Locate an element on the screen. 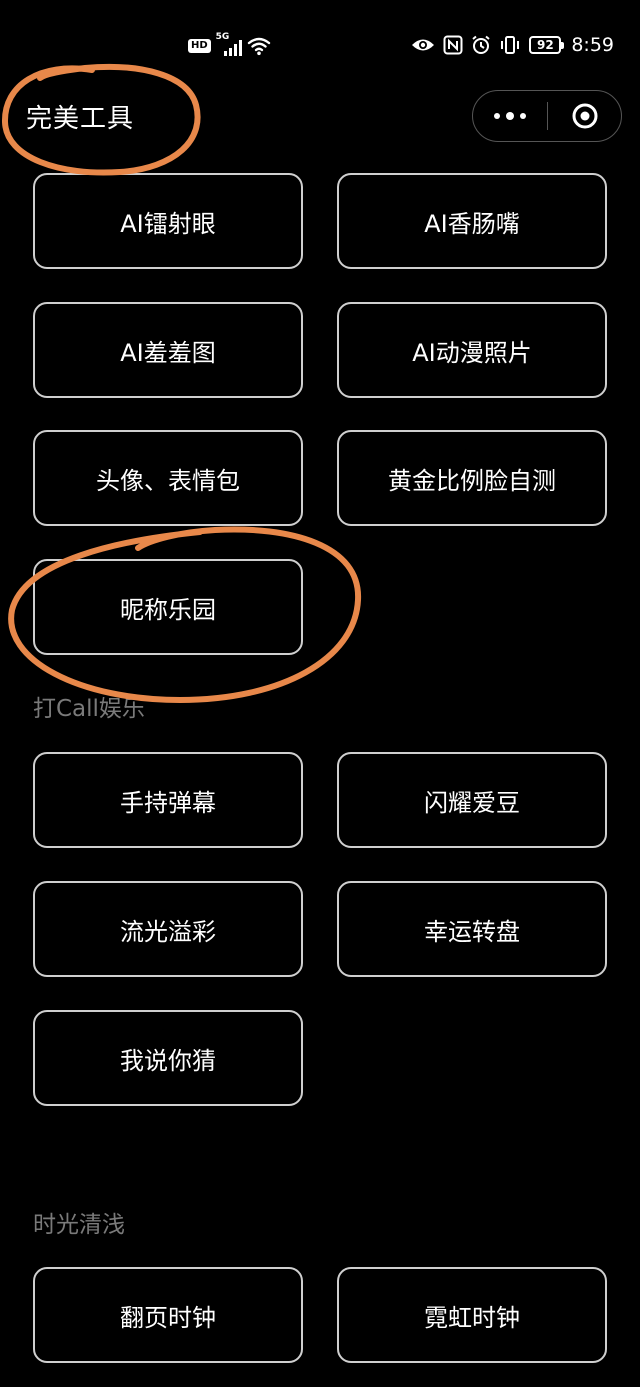 The height and width of the screenshot is (1387, 640). vibrate-icon is located at coordinates (510, 45).